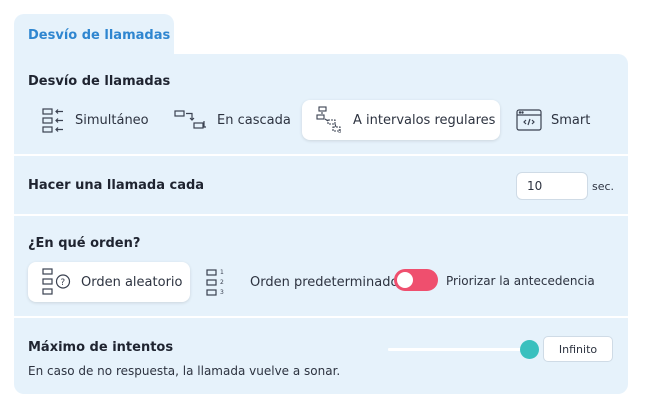  Describe the element at coordinates (116, 185) in the screenshot. I see `interval-title: Hacer una llamada cada` at that location.